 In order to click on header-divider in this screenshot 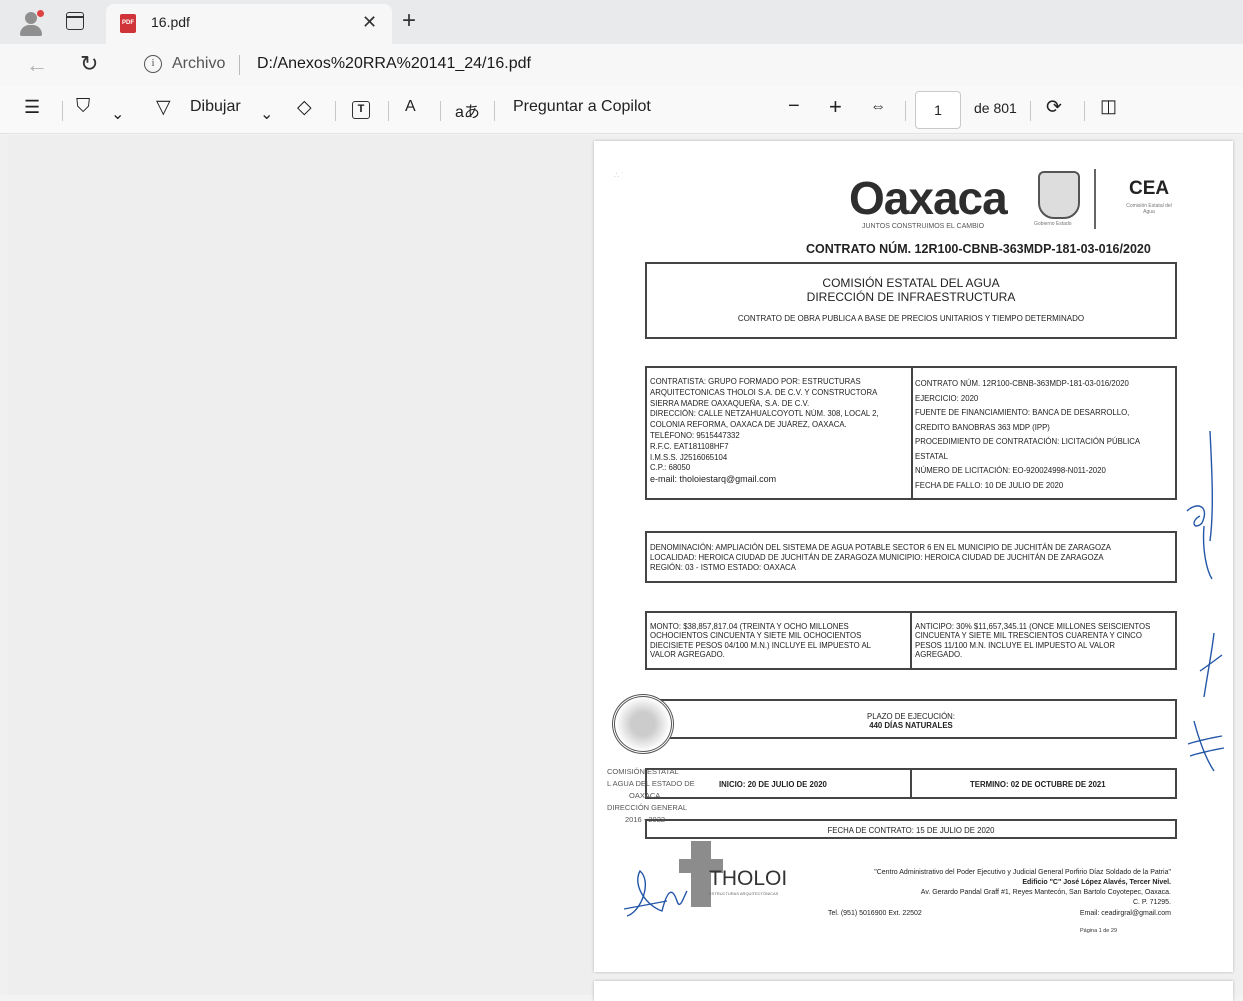, I will do `click(1095, 199)`.